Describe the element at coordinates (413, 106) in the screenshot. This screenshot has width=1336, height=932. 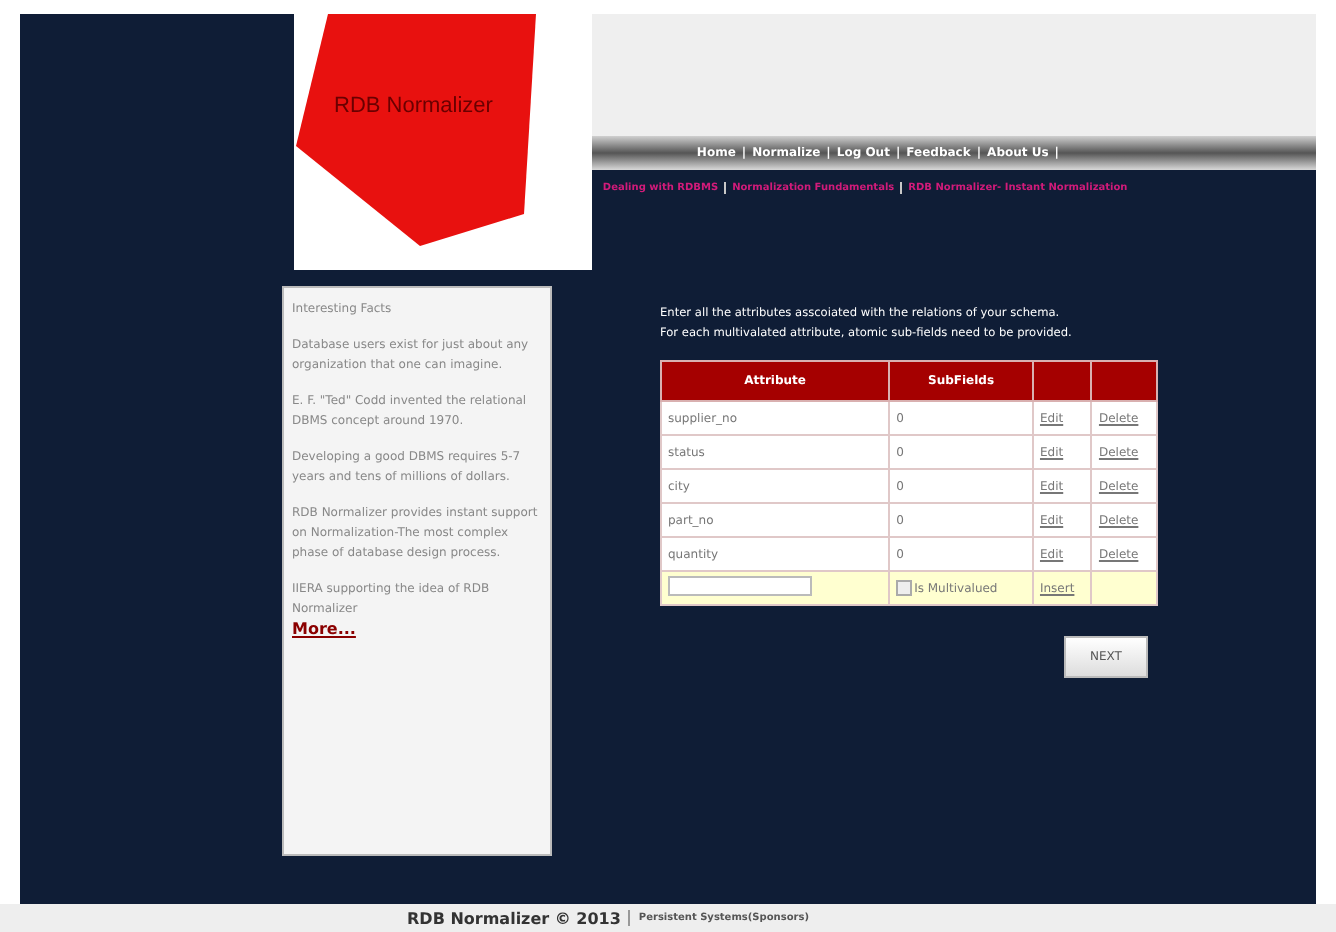
I see `logo-title: RDB Normalizer` at that location.